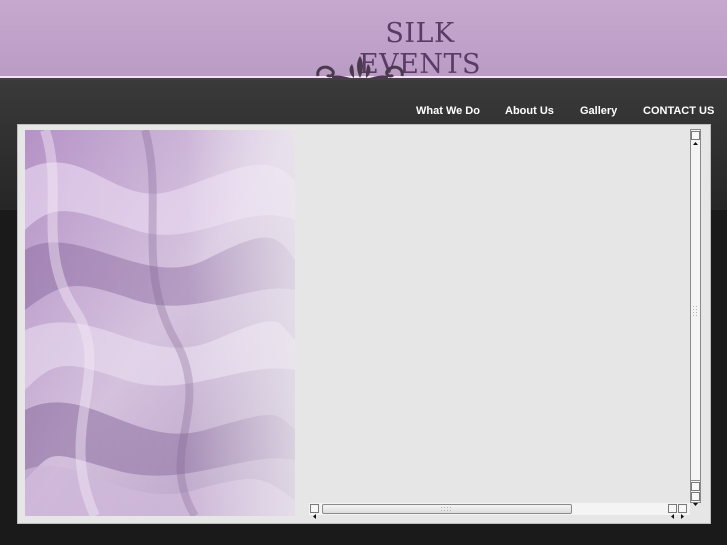  What do you see at coordinates (448, 111) in the screenshot?
I see `nav-item-what-we-do: What We Do` at bounding box center [448, 111].